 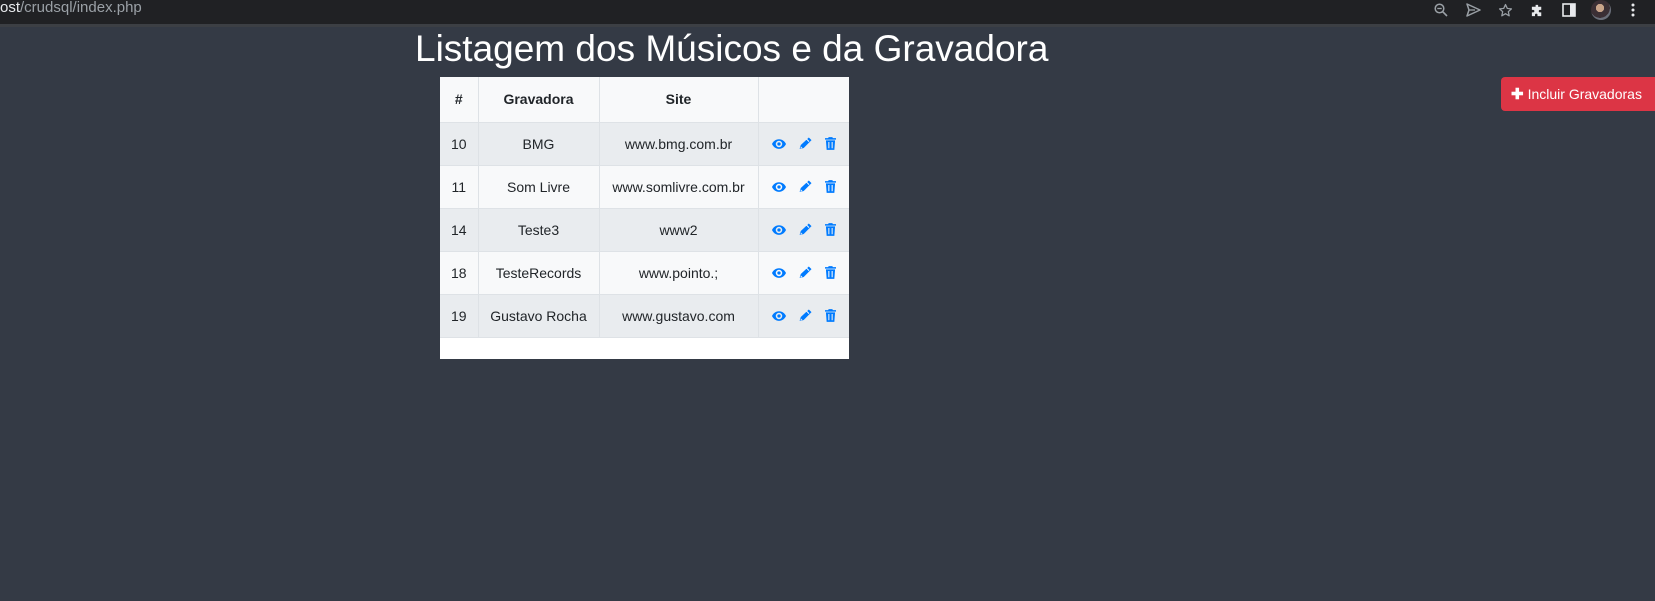 What do you see at coordinates (803, 100) in the screenshot?
I see `header-actions` at bounding box center [803, 100].